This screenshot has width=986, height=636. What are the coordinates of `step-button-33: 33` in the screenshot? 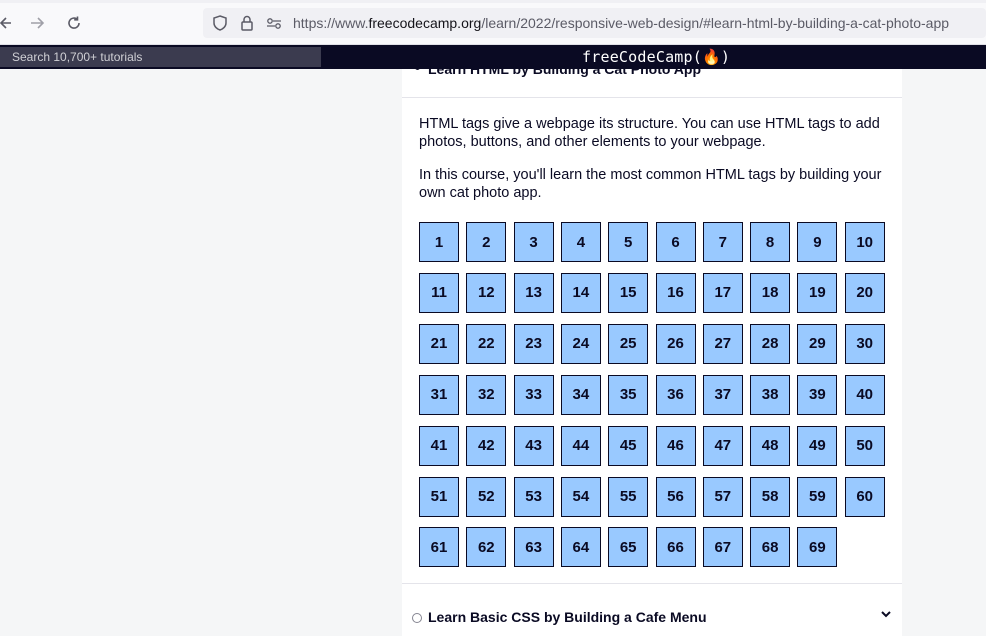 It's located at (533, 394).